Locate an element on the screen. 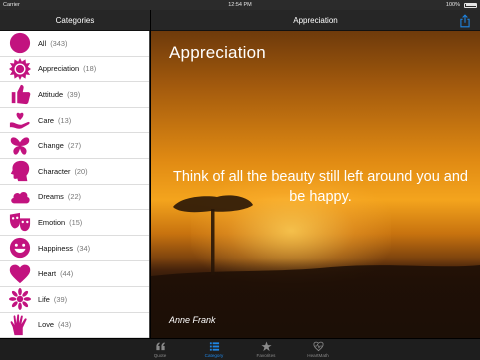 The width and height of the screenshot is (480, 360). detail-navbar: Appreciation is located at coordinates (315, 20).